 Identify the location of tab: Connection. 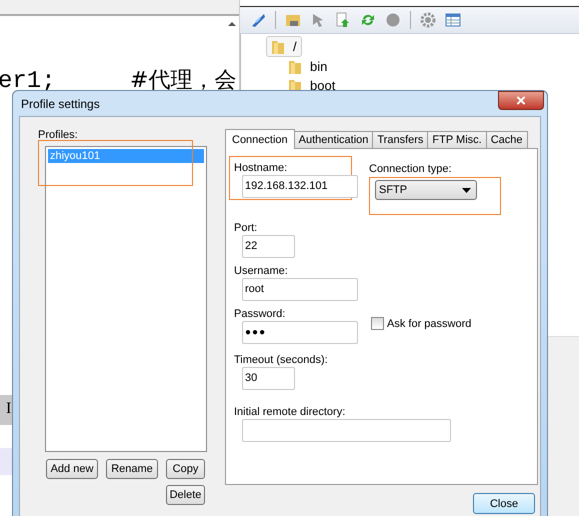
(260, 139).